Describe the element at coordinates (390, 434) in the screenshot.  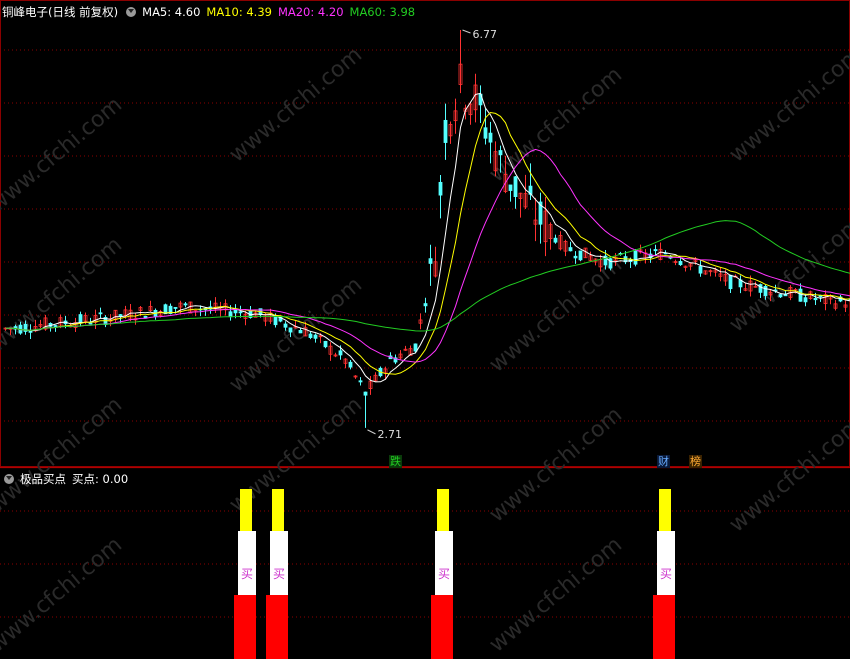
I see `low-price-label: 2.71` at that location.